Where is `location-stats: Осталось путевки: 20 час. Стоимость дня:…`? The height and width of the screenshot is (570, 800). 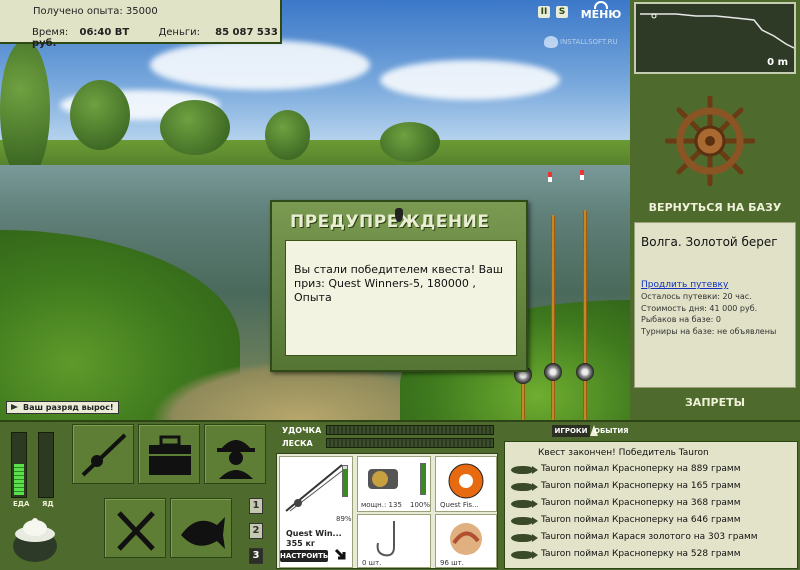 location-stats: Осталось путевки: 20 час. Стоимость дня:… is located at coordinates (708, 314).